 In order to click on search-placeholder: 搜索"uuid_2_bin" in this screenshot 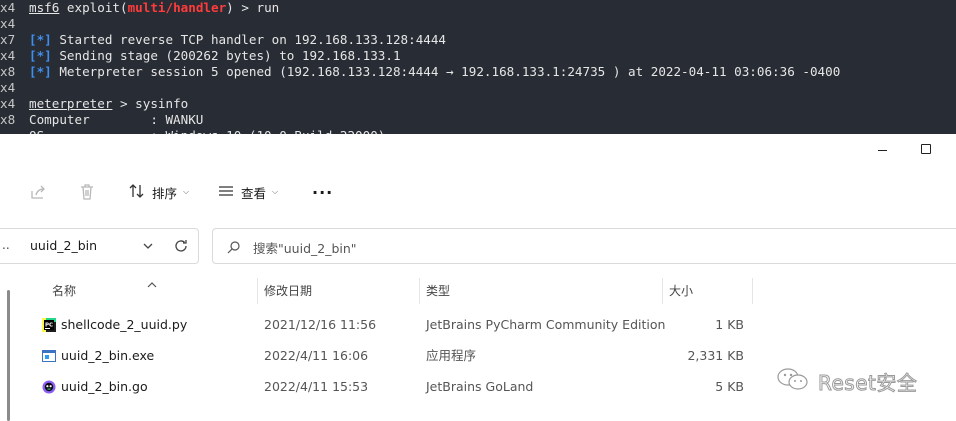, I will do `click(305, 248)`.